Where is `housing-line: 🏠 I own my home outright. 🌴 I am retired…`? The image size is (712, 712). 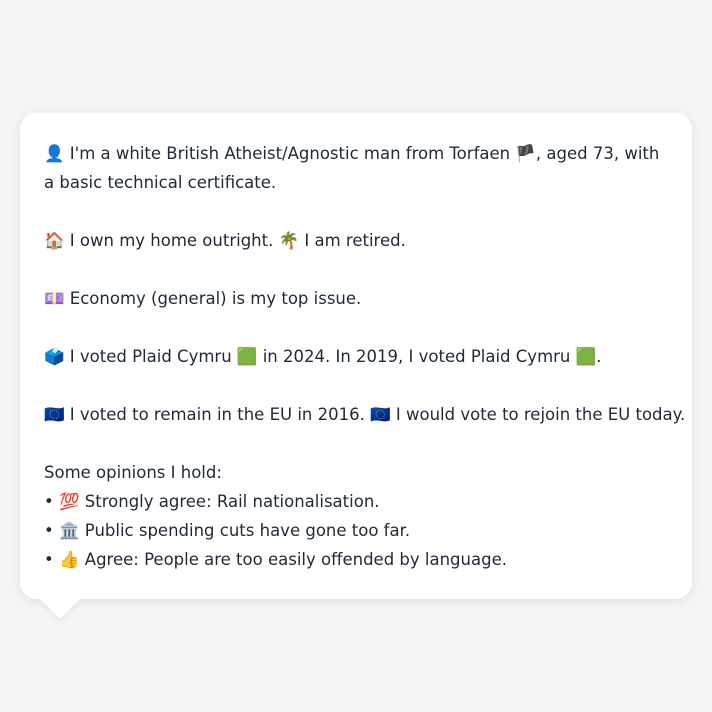 housing-line: 🏠 I own my home outright. 🌴 I am retired… is located at coordinates (356, 240).